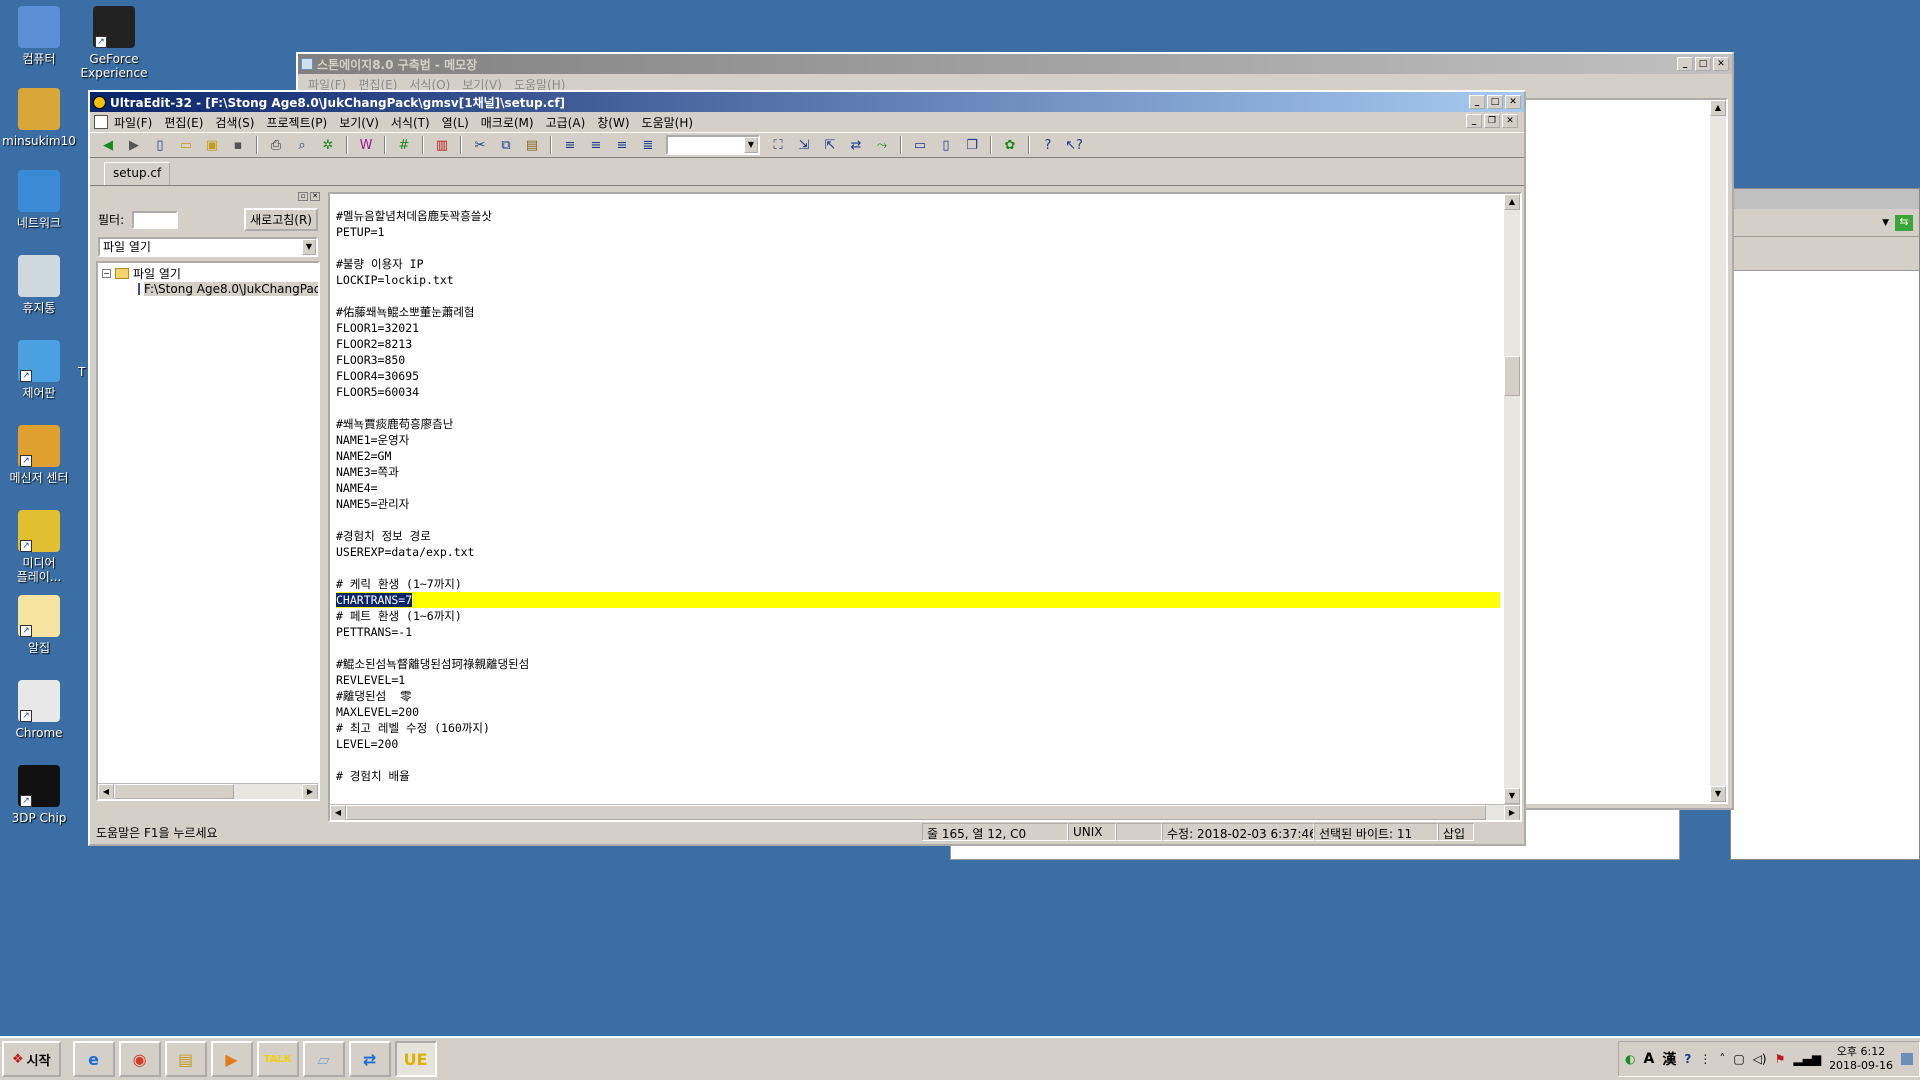 The image size is (1920, 1080). Describe the element at coordinates (39, 36) in the screenshot. I see `desktop-icon: 컴퓨터` at that location.